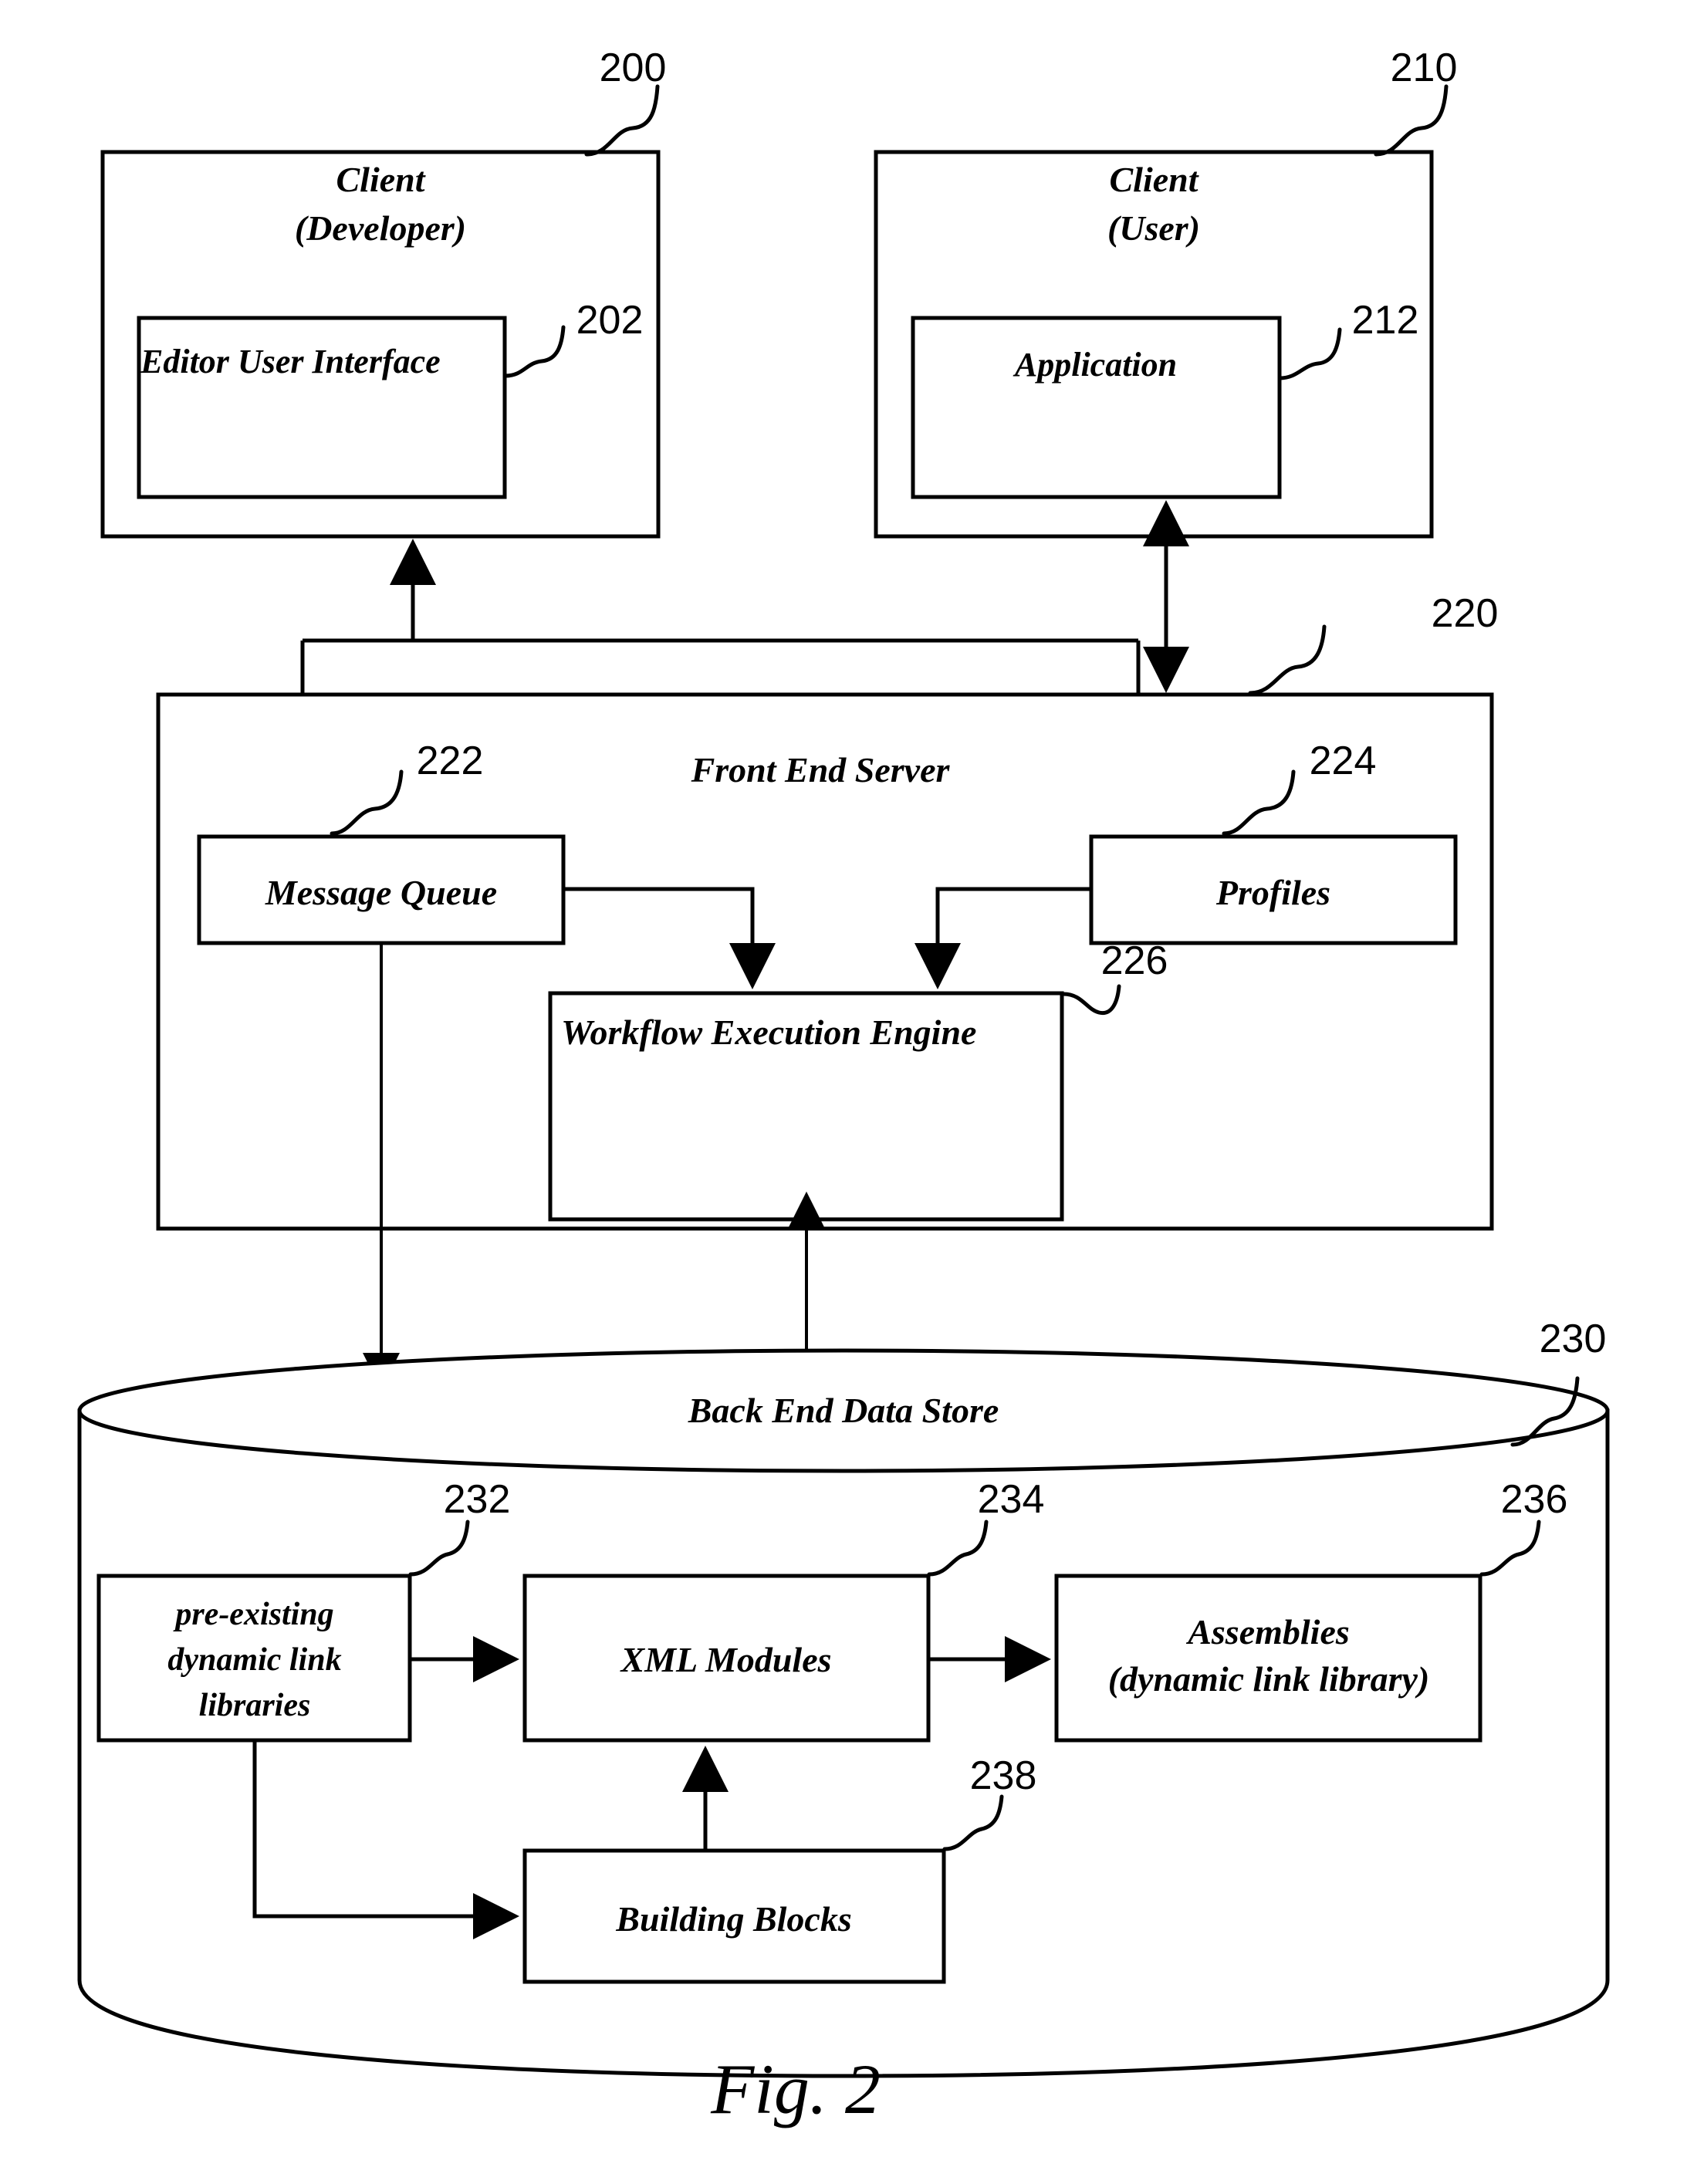  What do you see at coordinates (478, 1499) in the screenshot?
I see `ref-232-label: 232` at bounding box center [478, 1499].